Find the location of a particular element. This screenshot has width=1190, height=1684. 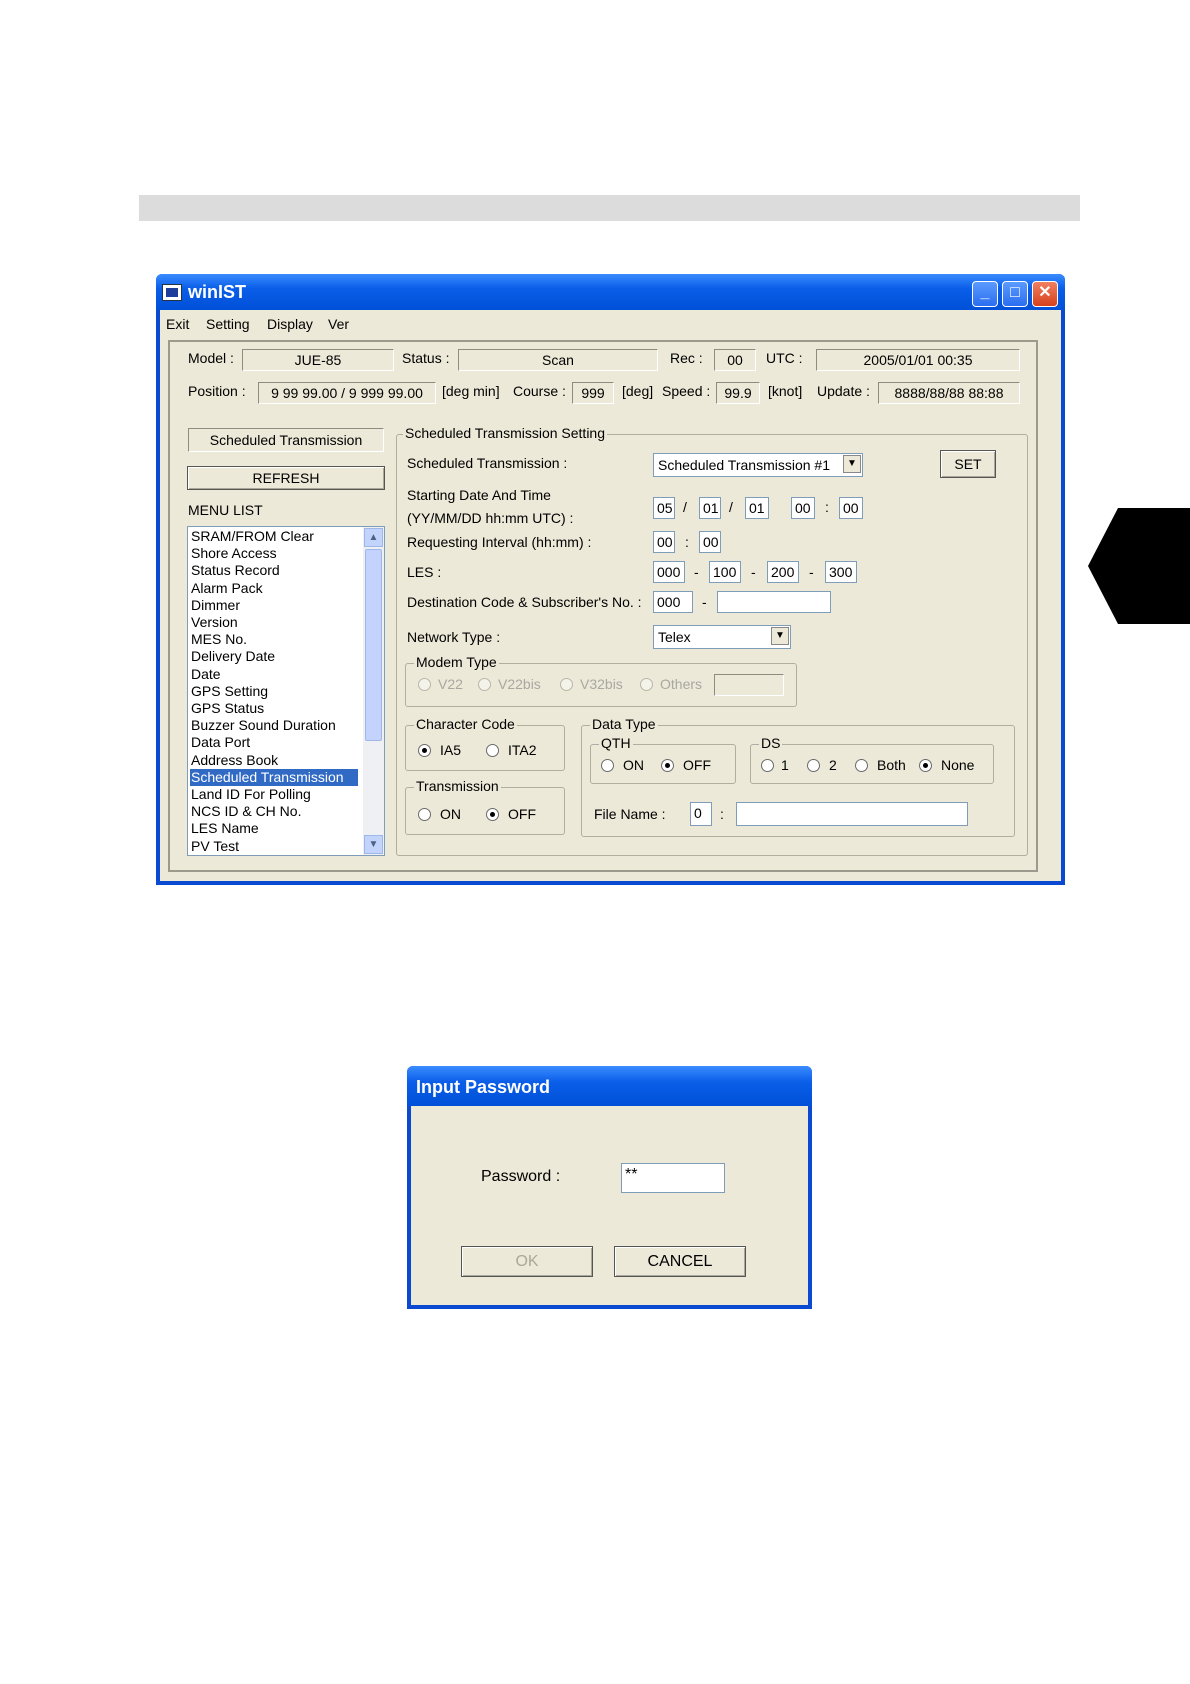

qth-title: QTH is located at coordinates (616, 743).